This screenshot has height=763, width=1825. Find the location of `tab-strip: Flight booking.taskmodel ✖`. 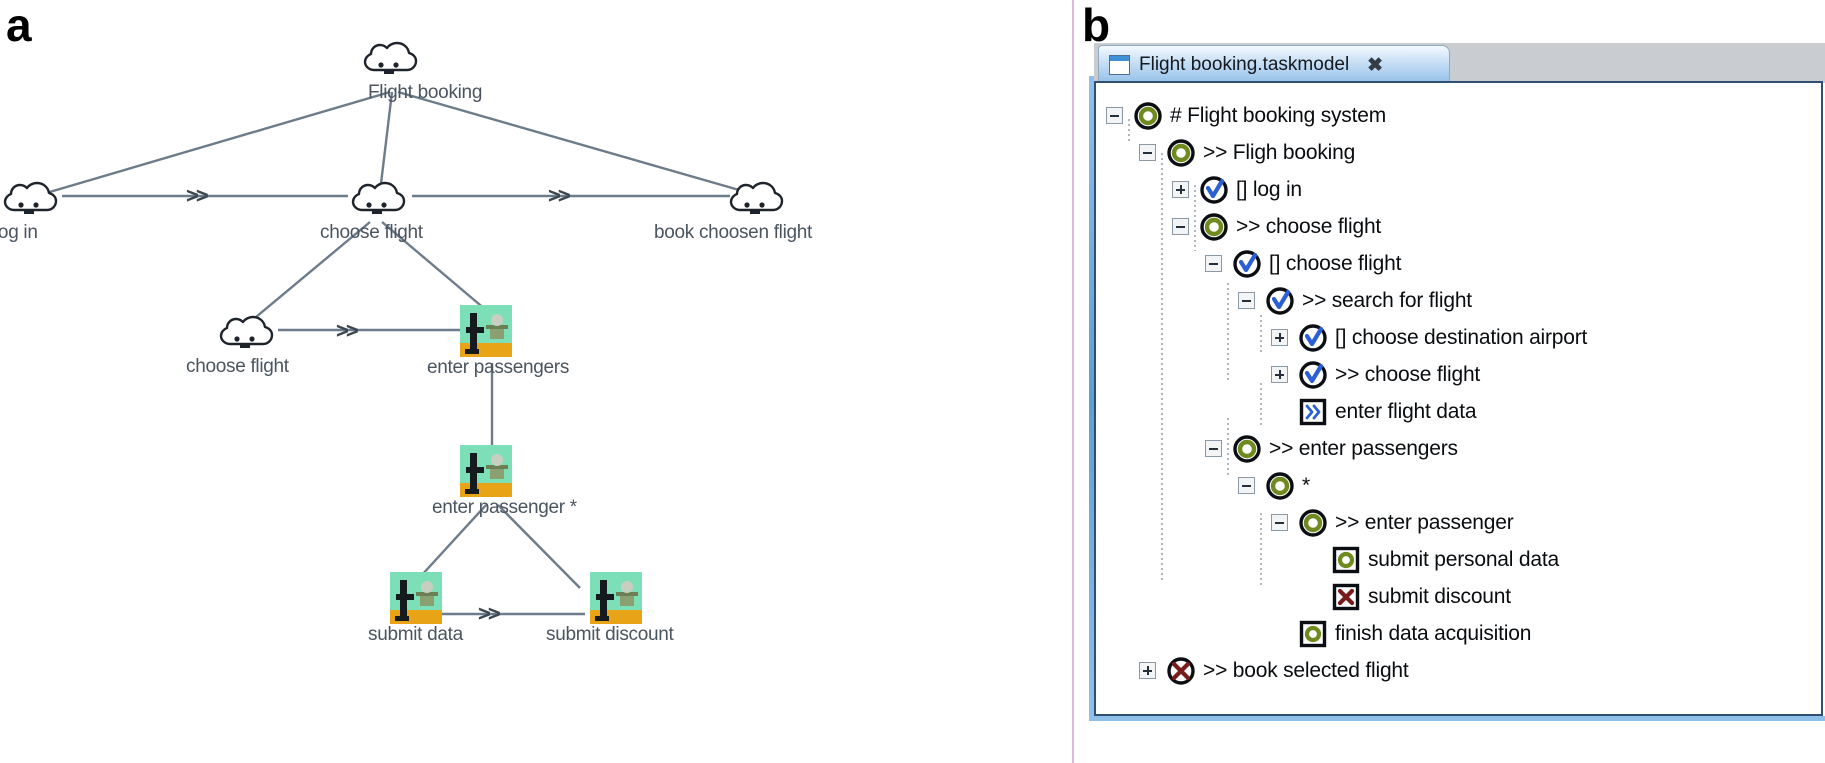

tab-strip: Flight booking.taskmodel ✖ is located at coordinates (1459, 63).